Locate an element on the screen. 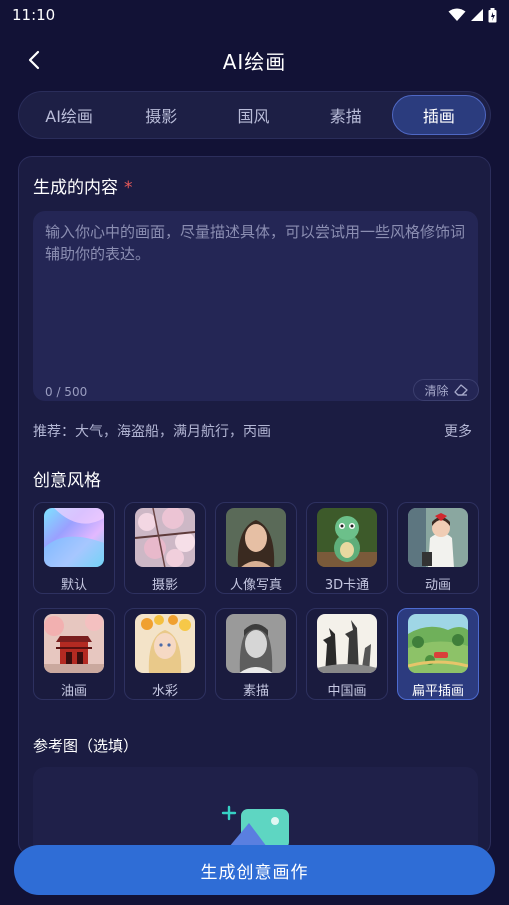 This screenshot has width=509, height=905. required-mark: * is located at coordinates (128, 188).